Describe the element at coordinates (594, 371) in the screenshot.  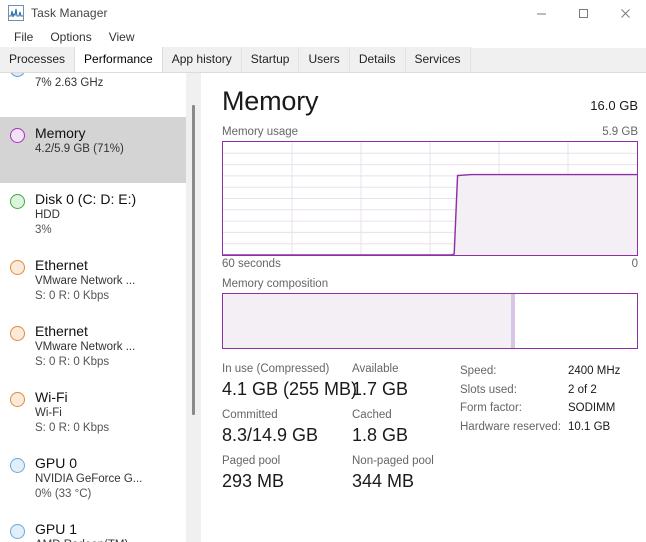
I see `spec-value: 2400 MHz` at that location.